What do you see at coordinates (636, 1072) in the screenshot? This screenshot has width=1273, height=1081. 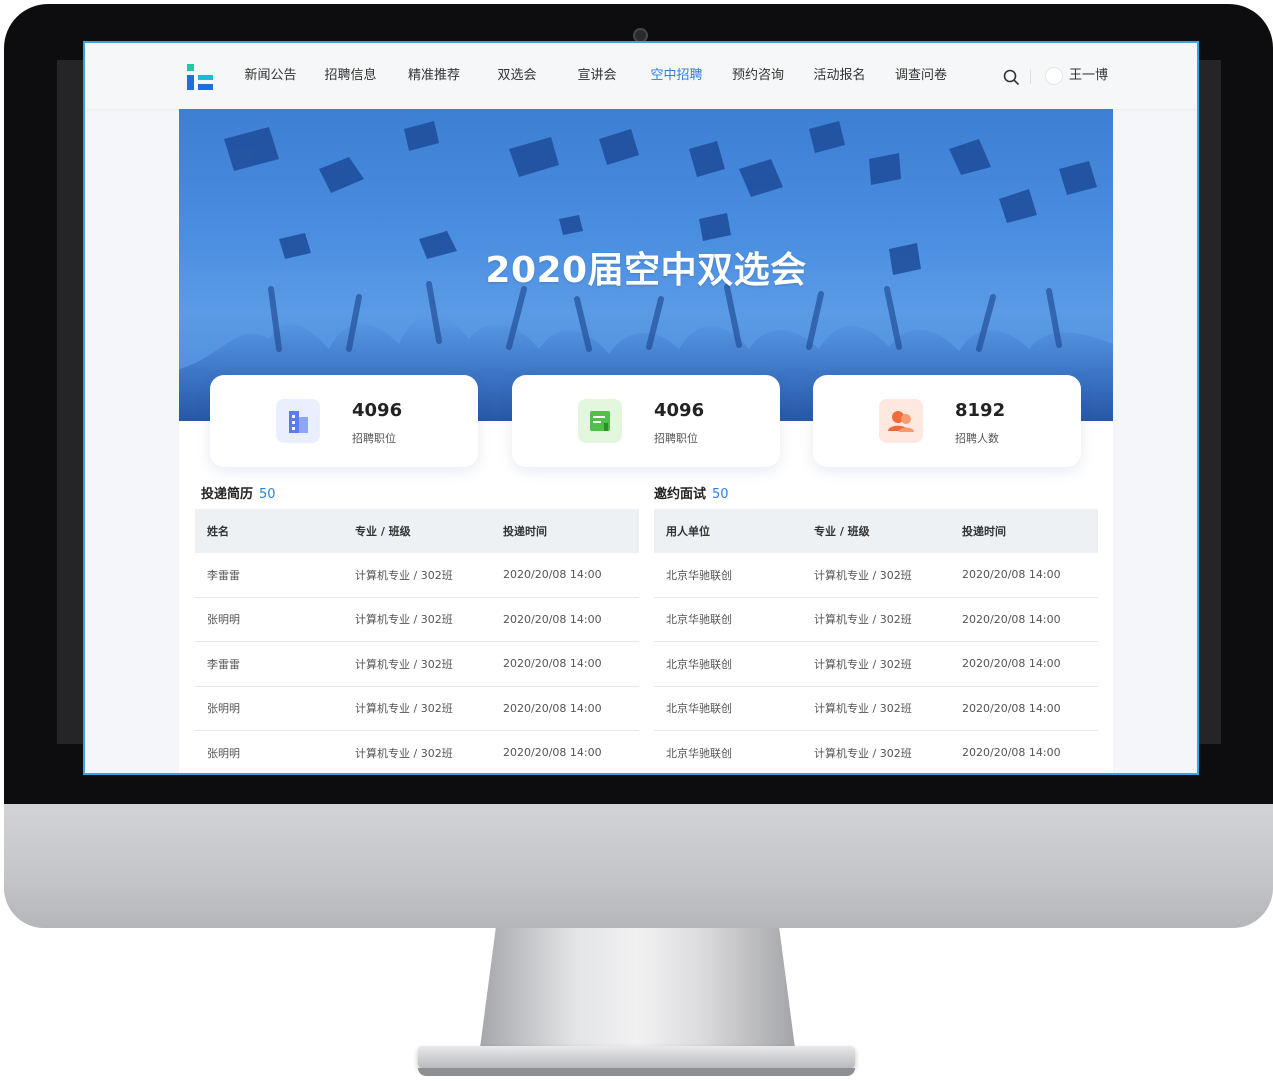 I see `monitor-foot-edge` at bounding box center [636, 1072].